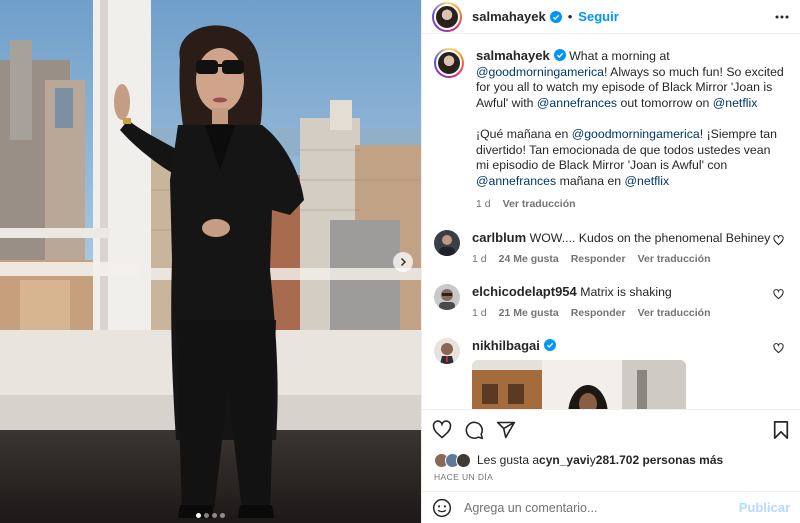 This screenshot has height=523, width=800. What do you see at coordinates (452, 460) in the screenshot?
I see `liker-avatars` at bounding box center [452, 460].